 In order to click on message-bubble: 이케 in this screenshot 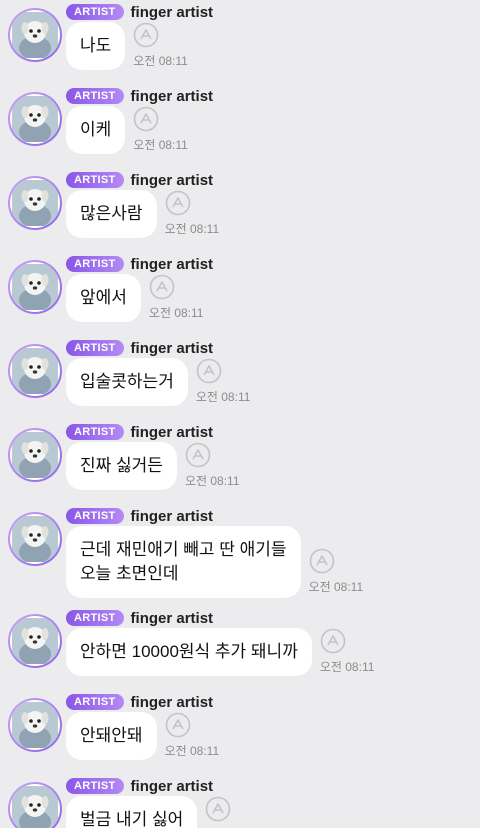, I will do `click(96, 130)`.